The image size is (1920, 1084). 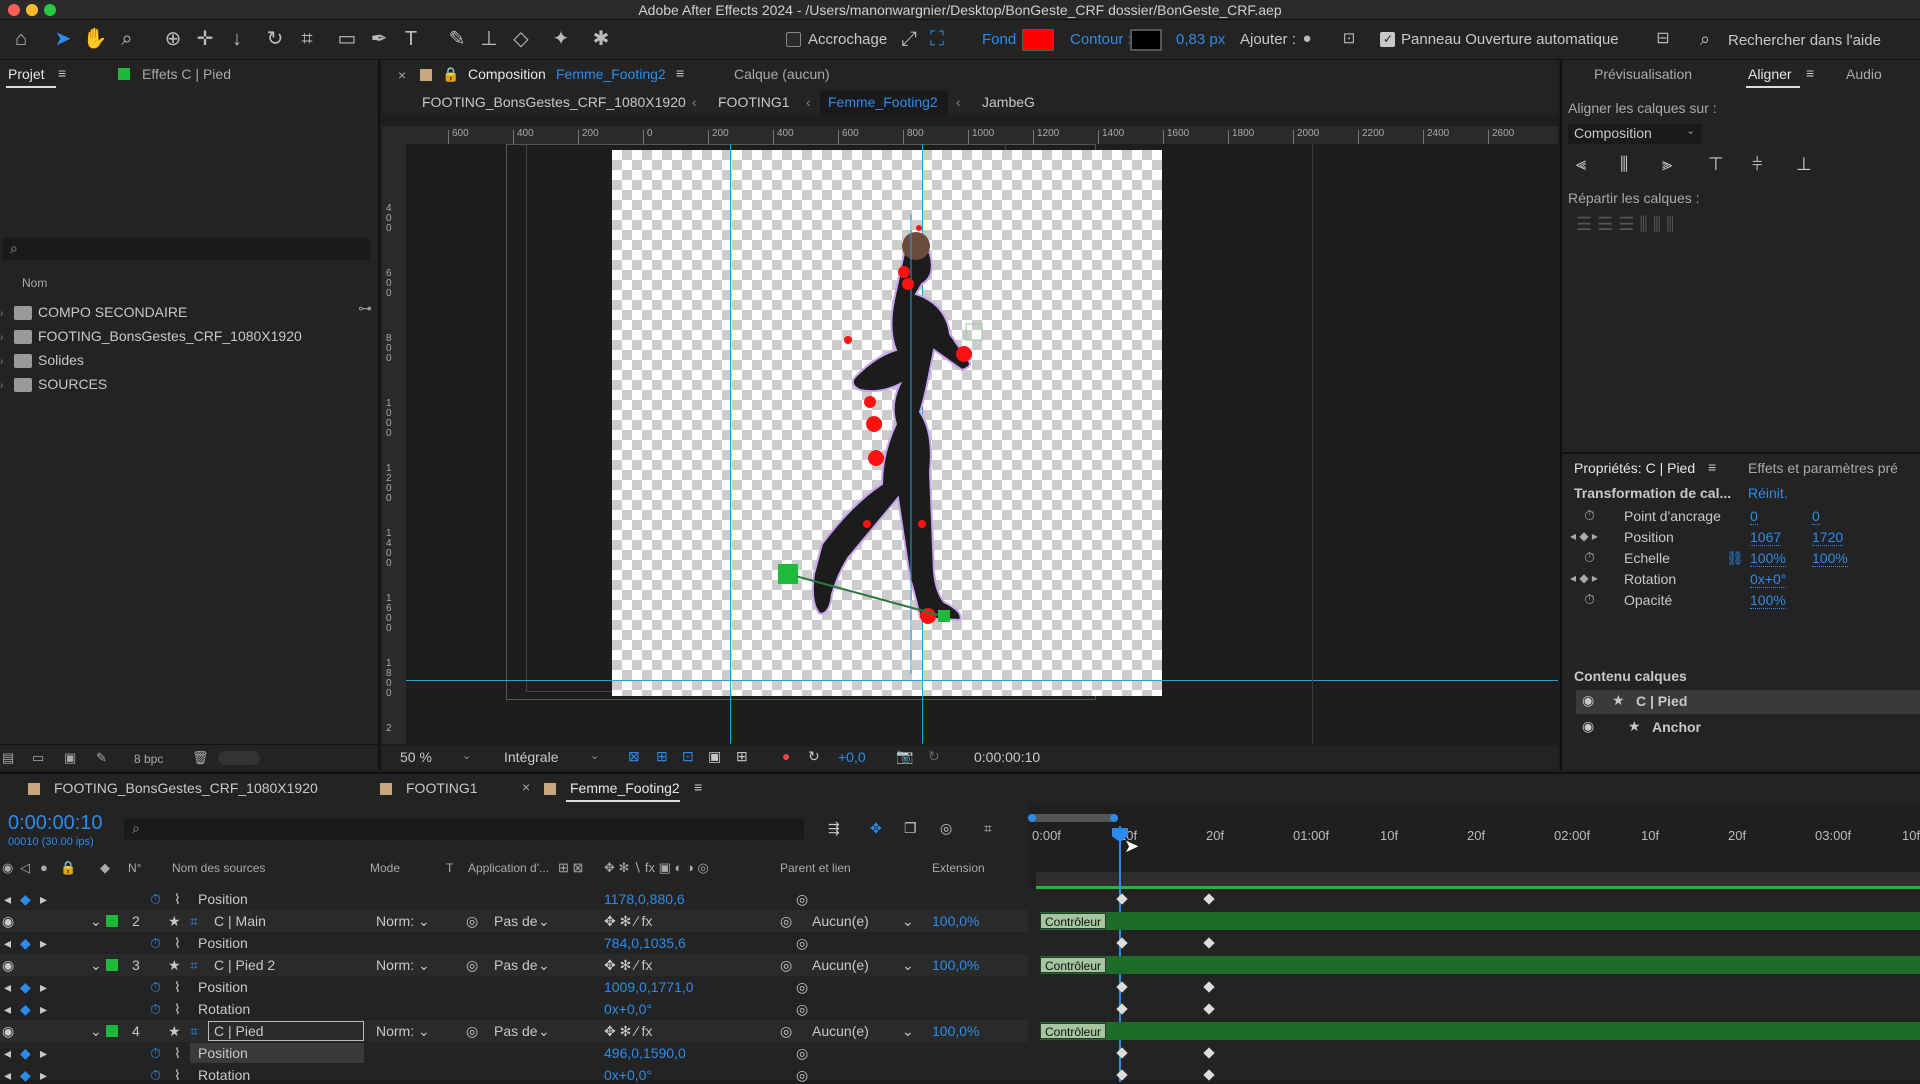 What do you see at coordinates (1114, 818) in the screenshot?
I see `work-area-end-handle` at bounding box center [1114, 818].